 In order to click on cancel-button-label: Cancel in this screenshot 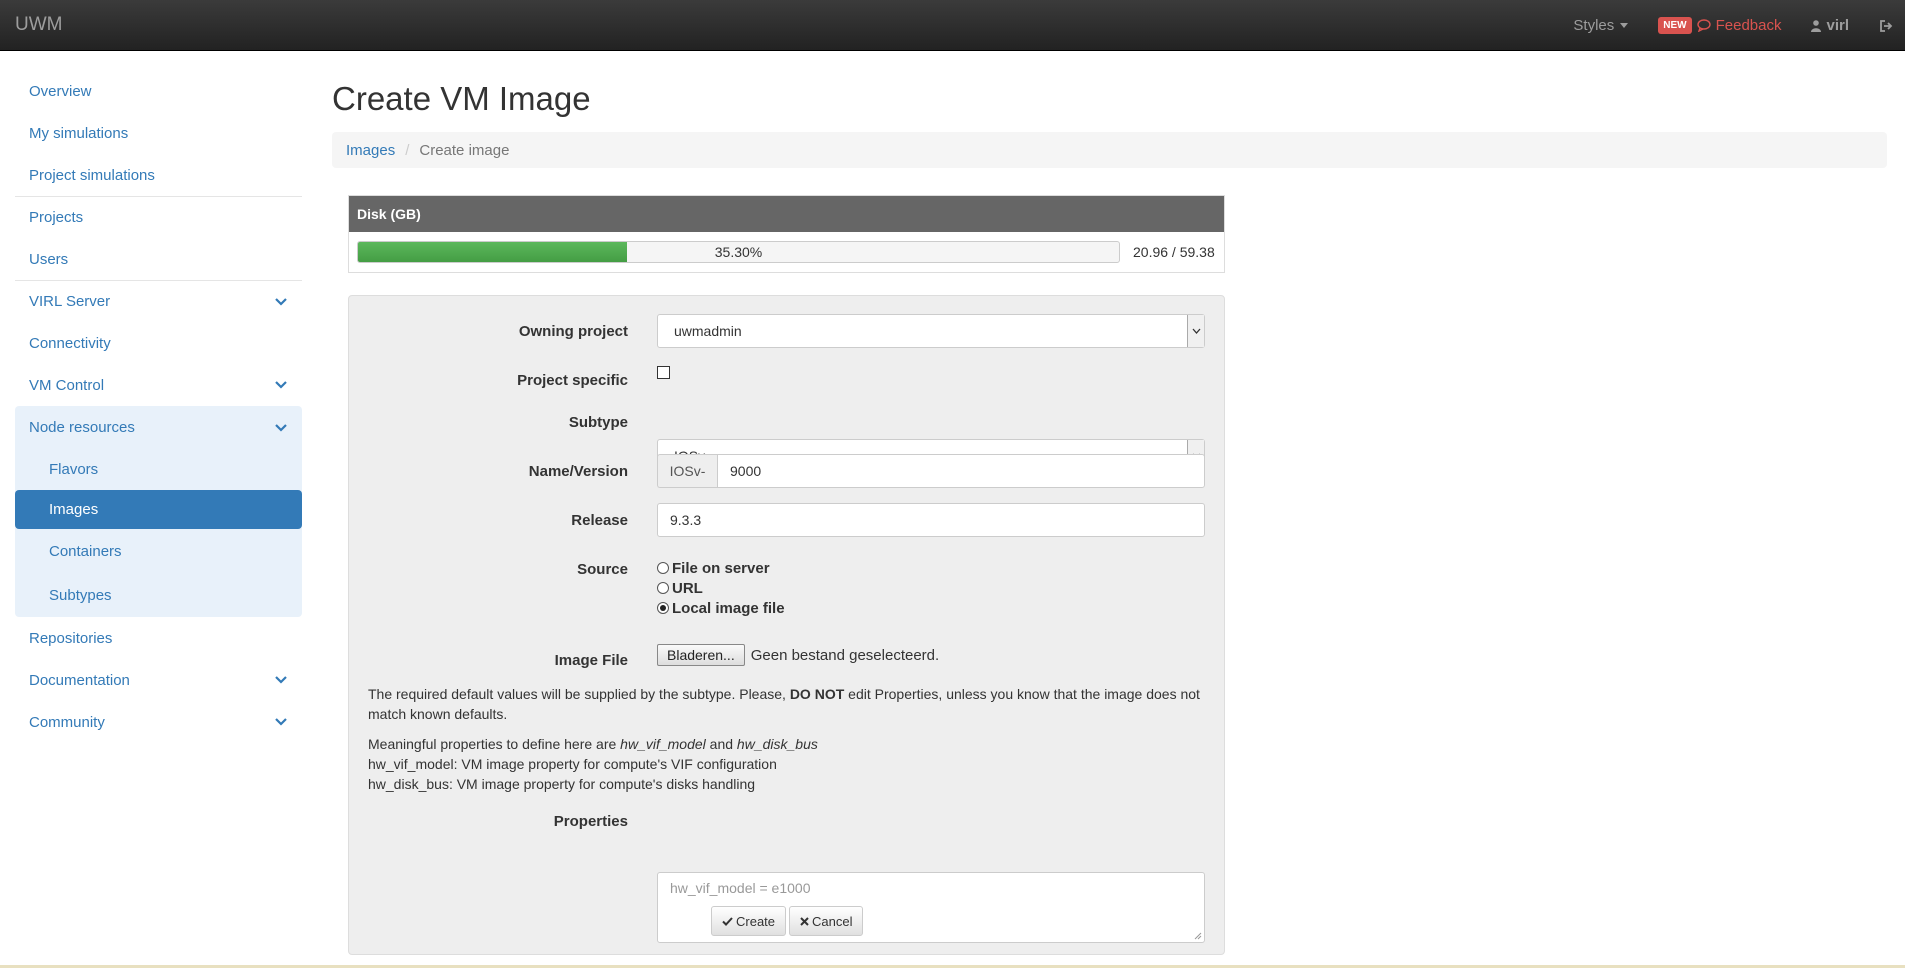, I will do `click(832, 921)`.